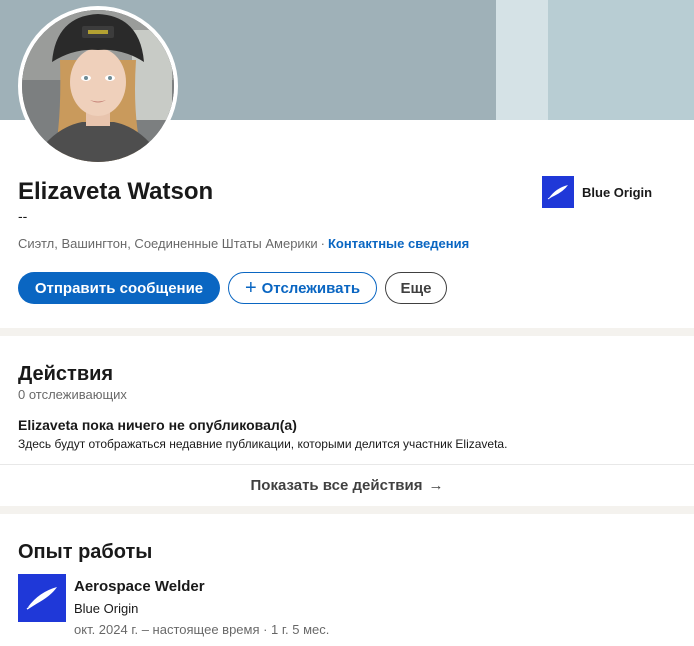  Describe the element at coordinates (139, 586) in the screenshot. I see `experience-role: Aerospace Welder` at that location.